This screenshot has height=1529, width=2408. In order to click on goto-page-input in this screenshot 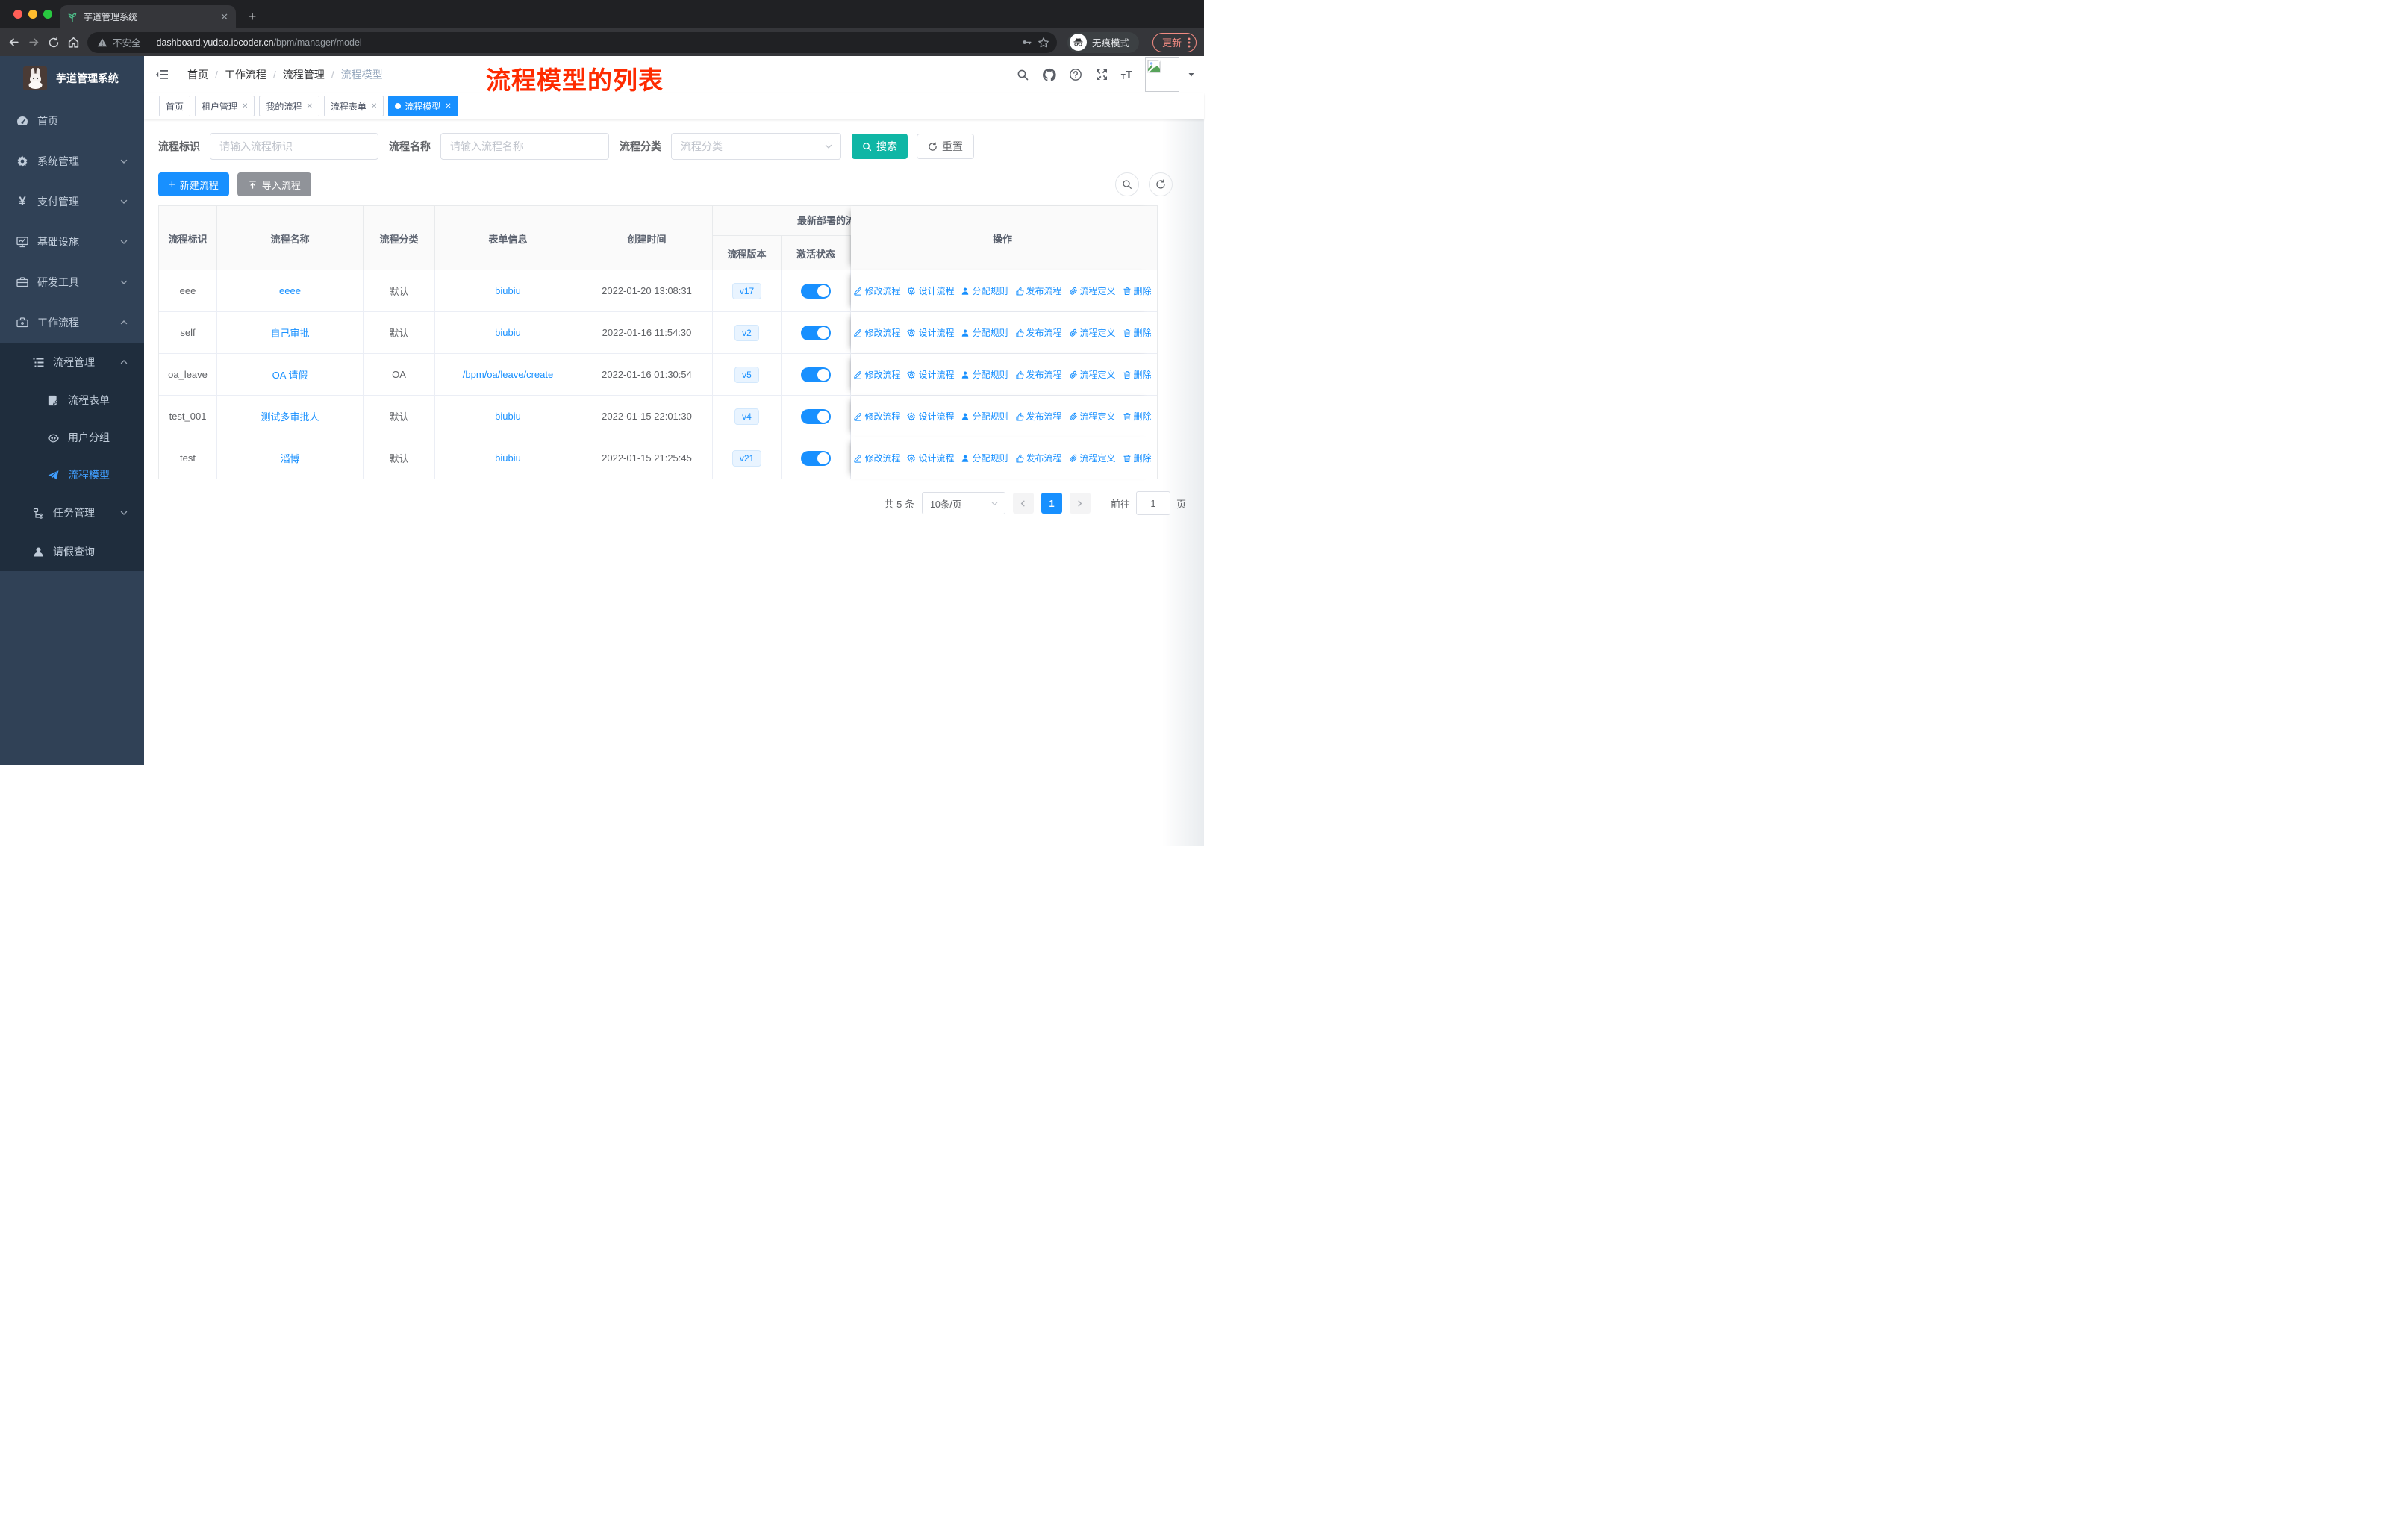, I will do `click(1152, 503)`.